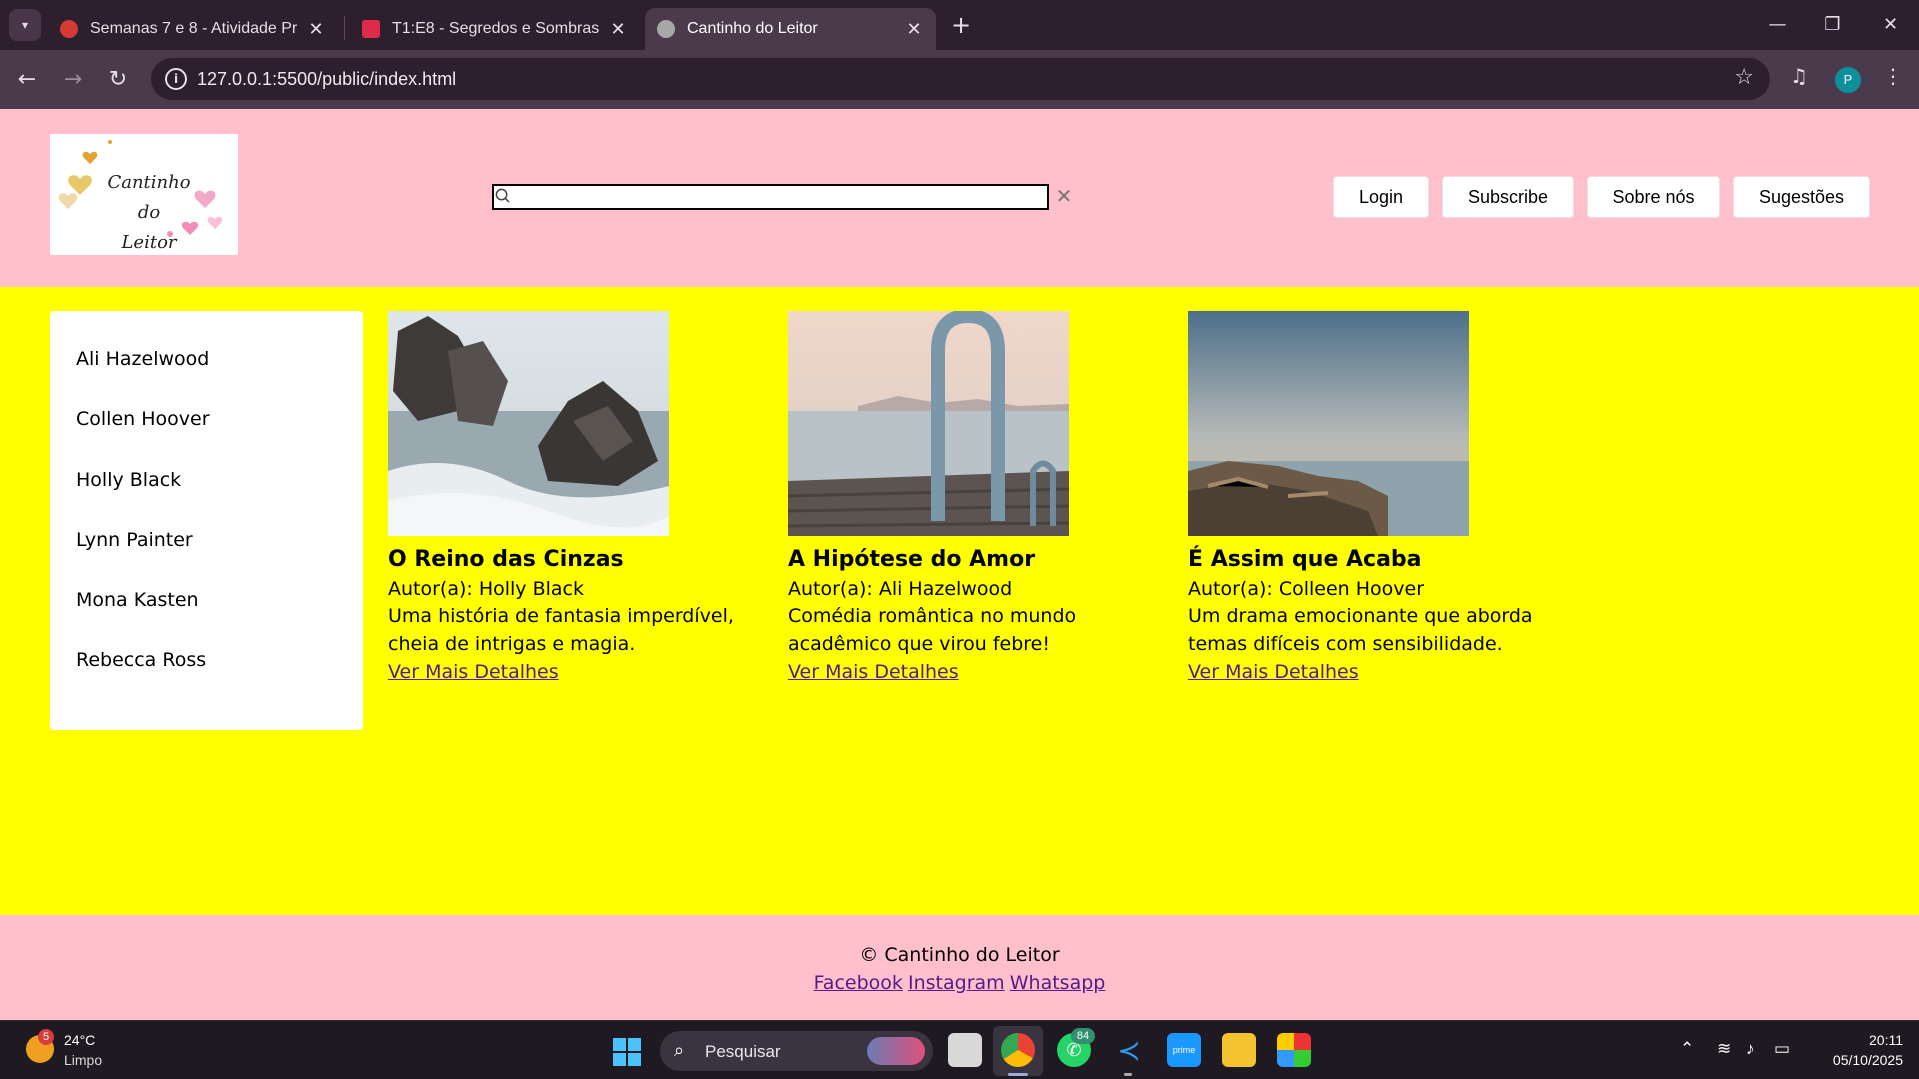 The image size is (1919, 1079). Describe the element at coordinates (326, 79) in the screenshot. I see `url-text: 127.0.0.1:5500/public/index.html` at that location.